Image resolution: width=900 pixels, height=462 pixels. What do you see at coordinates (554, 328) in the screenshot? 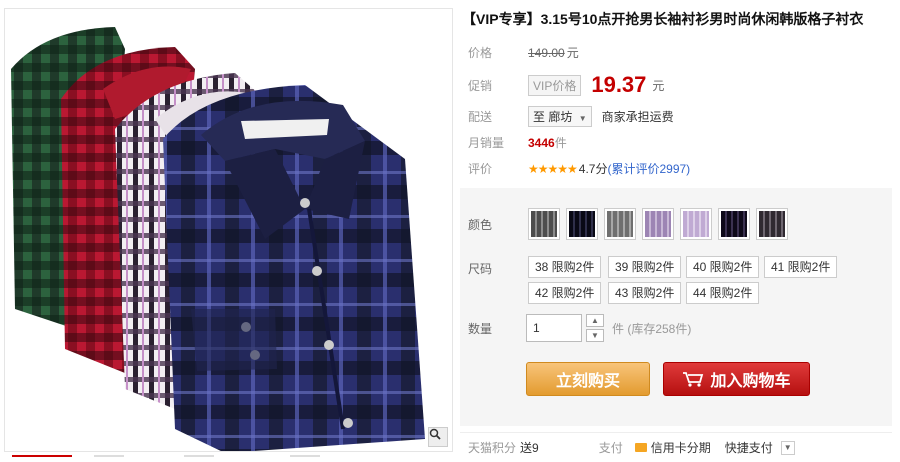
I see `quantity-input: 1` at bounding box center [554, 328].